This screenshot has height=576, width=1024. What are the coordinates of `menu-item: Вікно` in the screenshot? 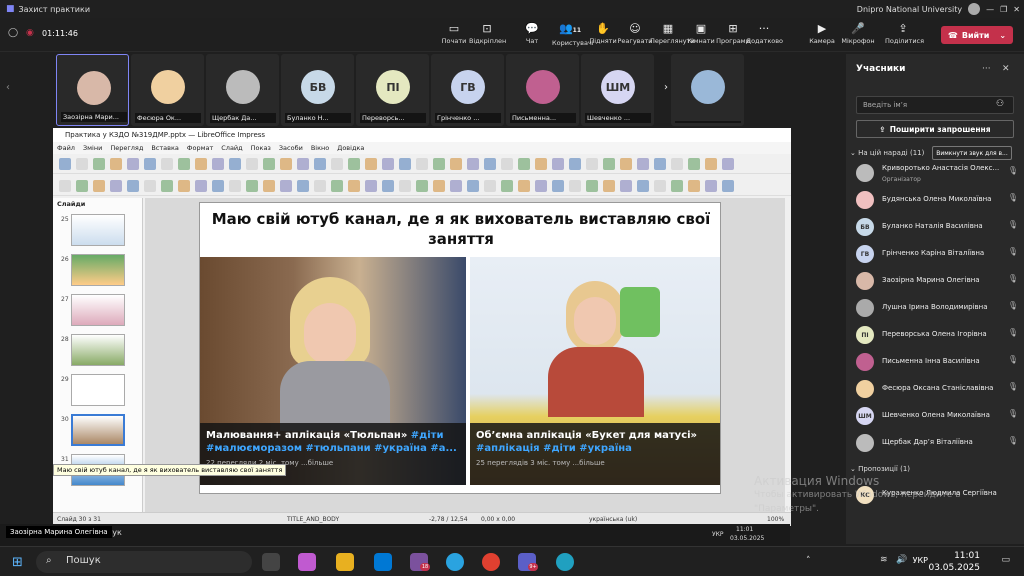 It's located at (320, 148).